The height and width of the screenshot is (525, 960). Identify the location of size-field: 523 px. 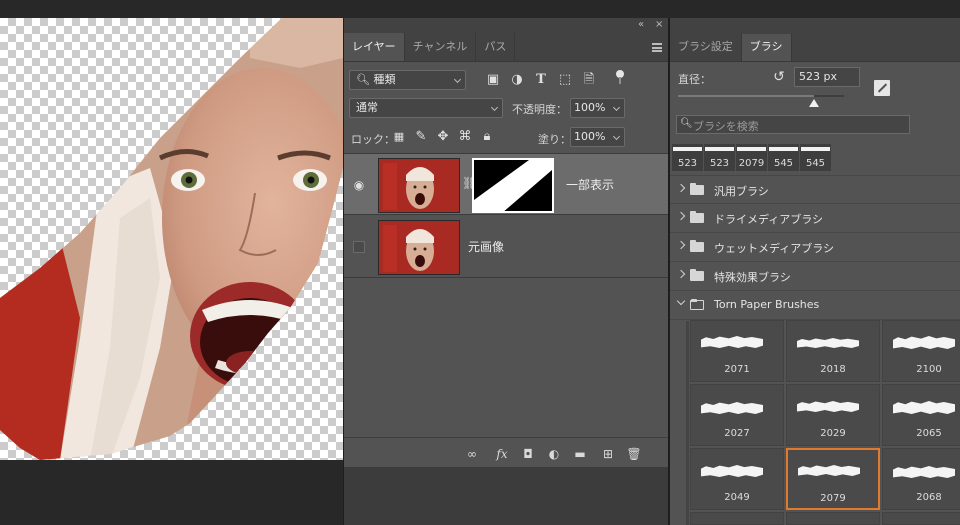
(827, 77).